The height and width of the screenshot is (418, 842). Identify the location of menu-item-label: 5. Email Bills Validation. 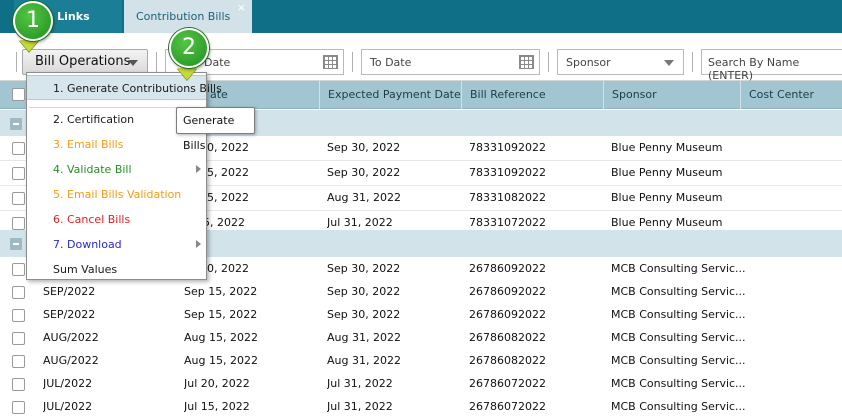
(117, 194).